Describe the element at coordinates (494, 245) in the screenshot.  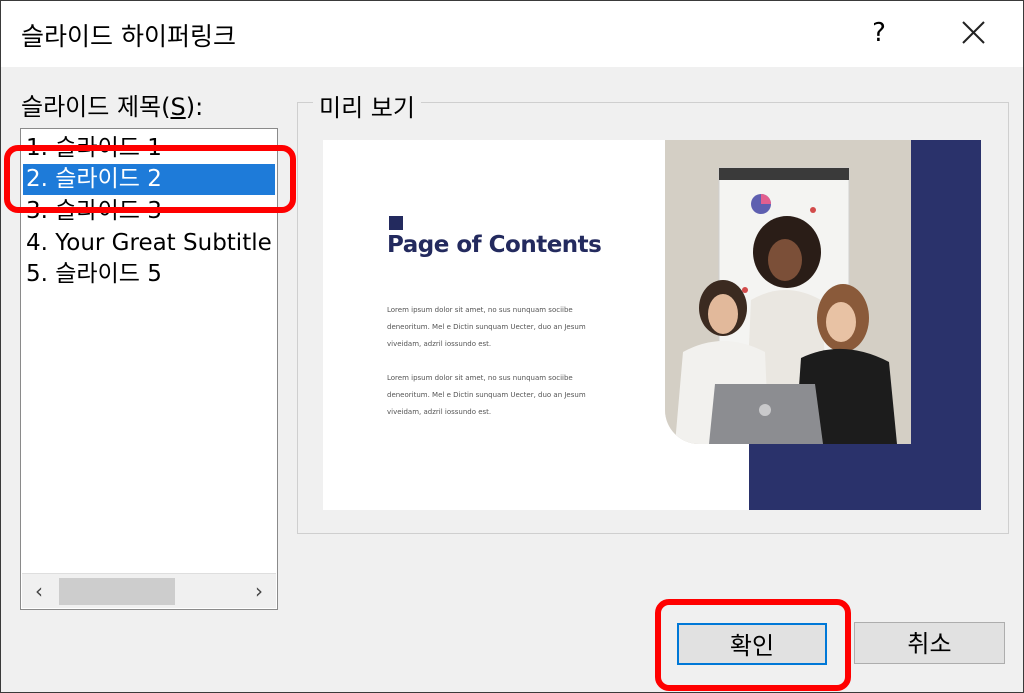
I see `slide-title: Page of Contents` at that location.